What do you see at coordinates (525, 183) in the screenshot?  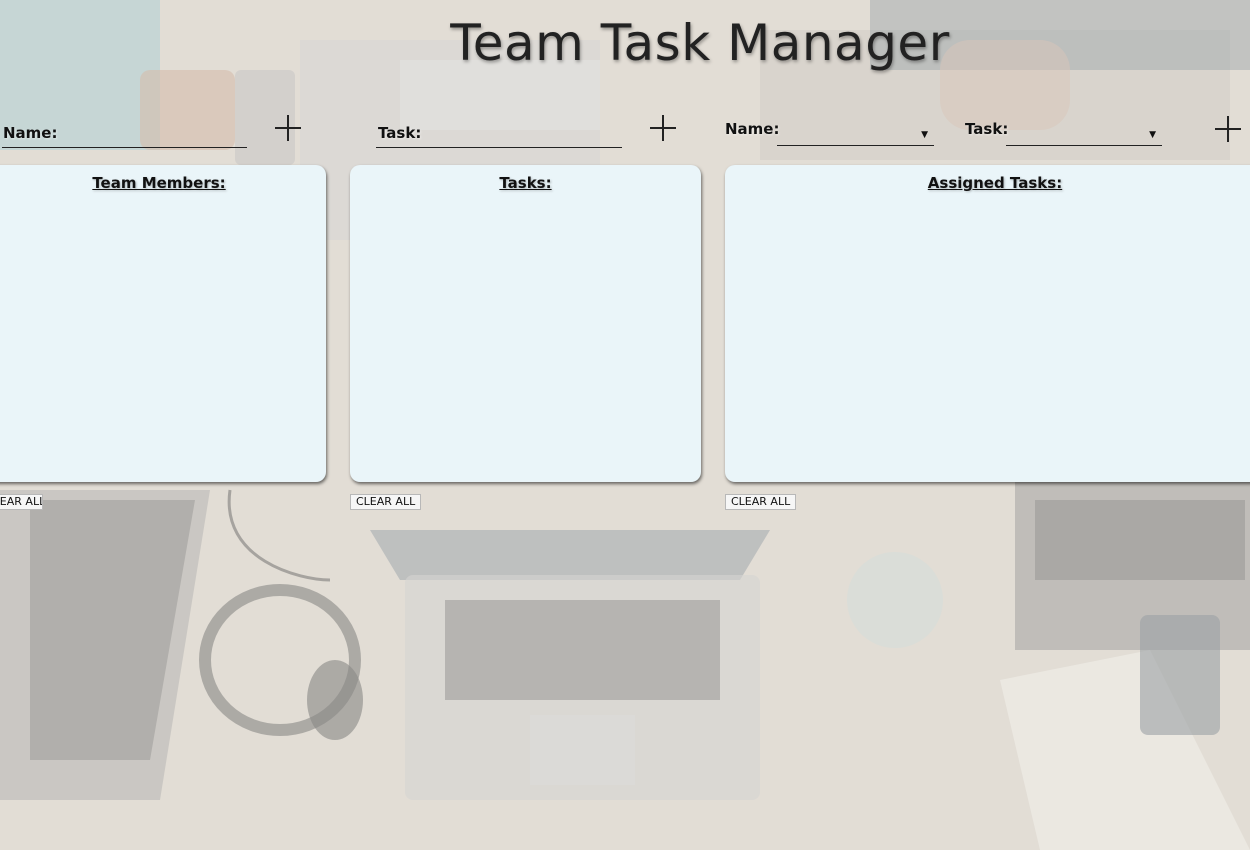 I see `tasks-heading: Tasks:` at bounding box center [525, 183].